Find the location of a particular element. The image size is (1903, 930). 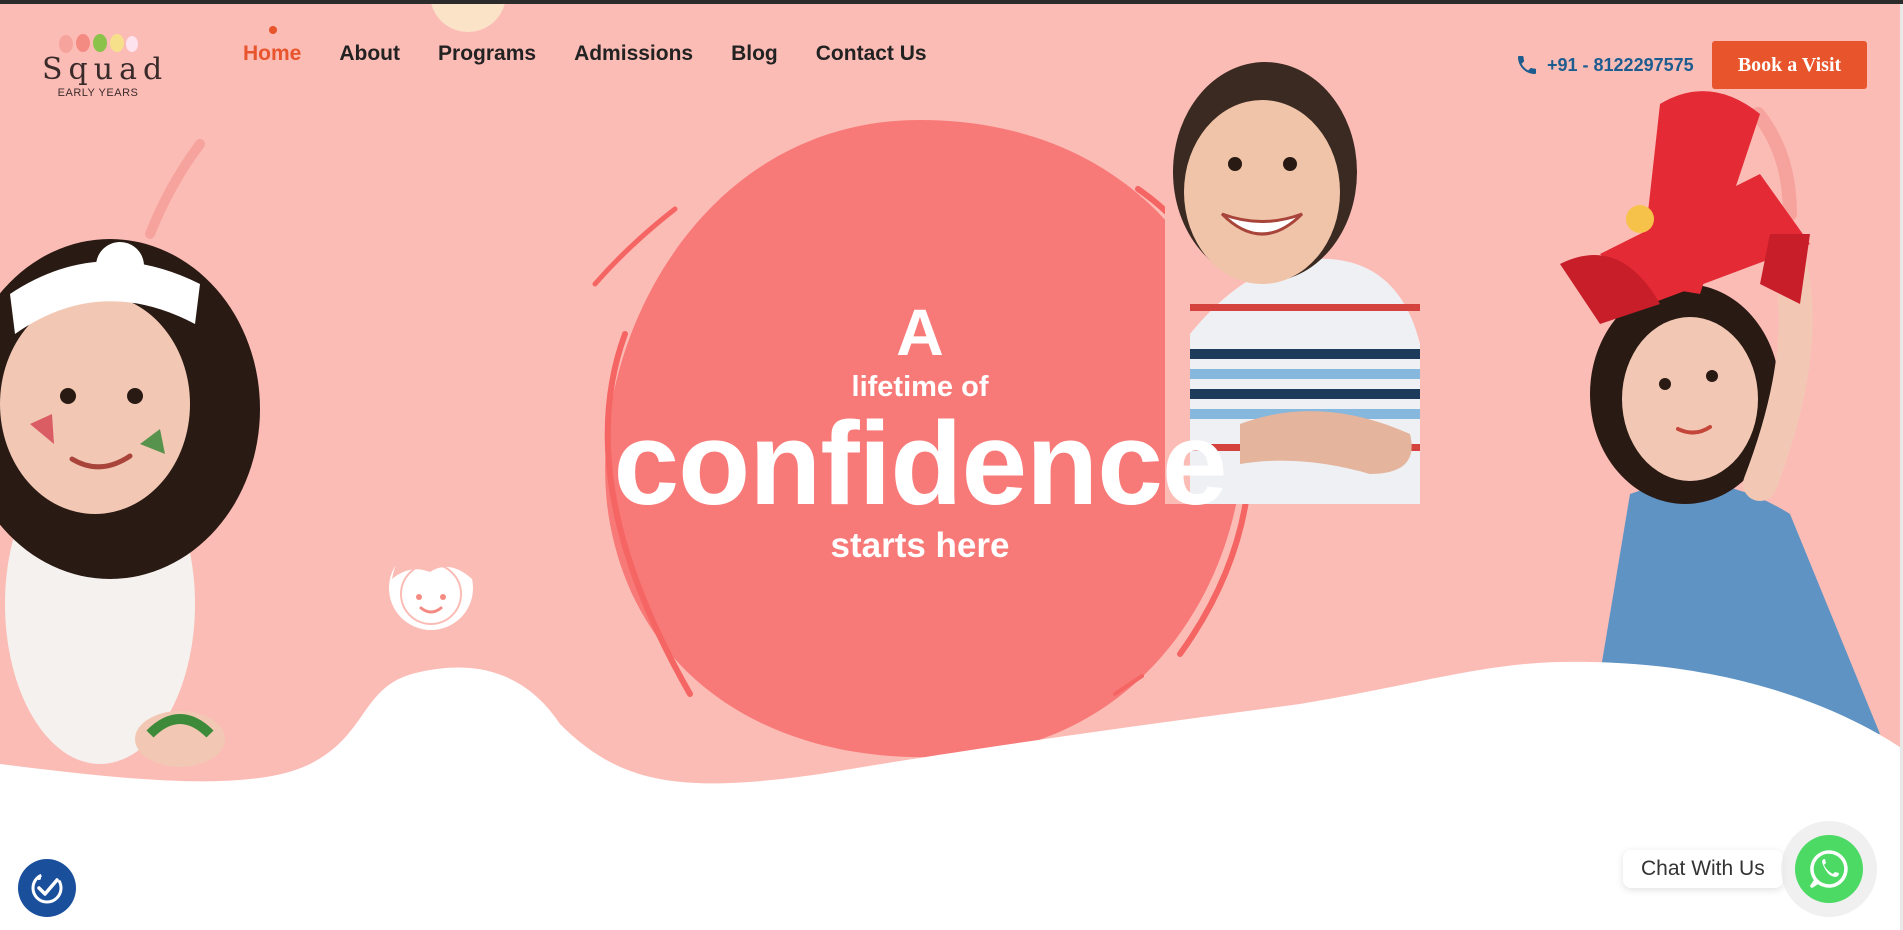

nav-item-admissions: Admissions is located at coordinates (633, 54).